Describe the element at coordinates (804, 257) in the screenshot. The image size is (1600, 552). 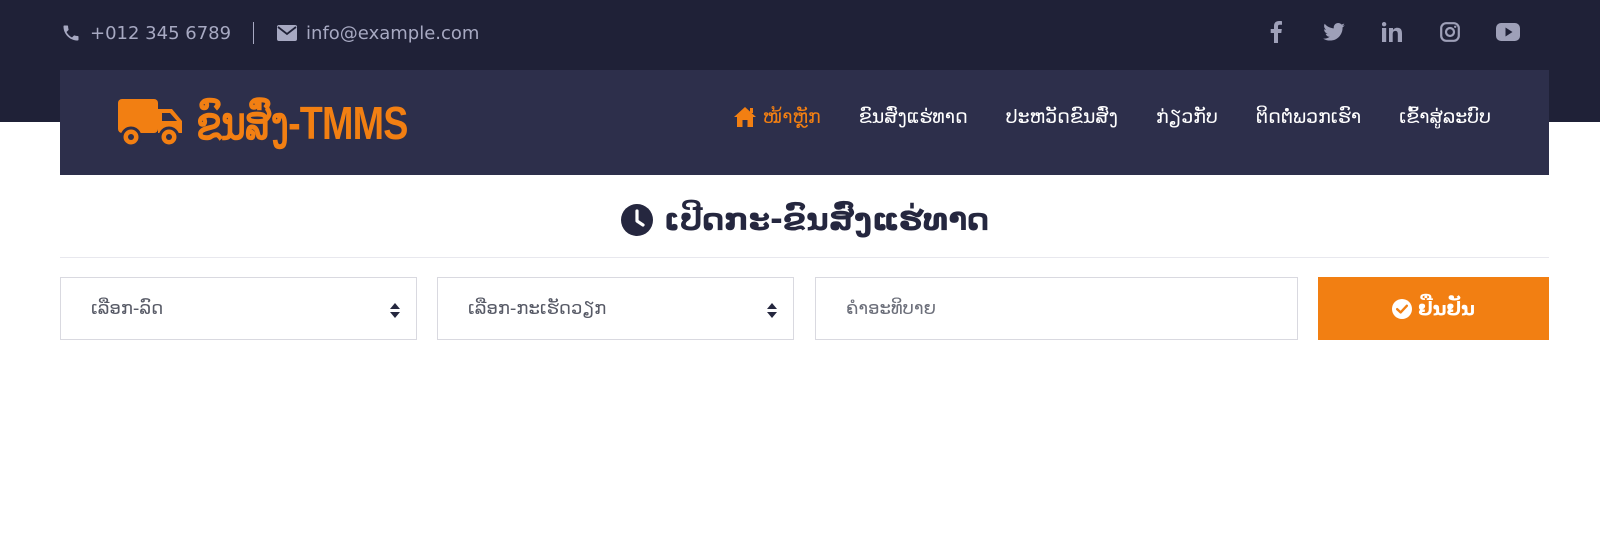
I see `title-divider` at that location.